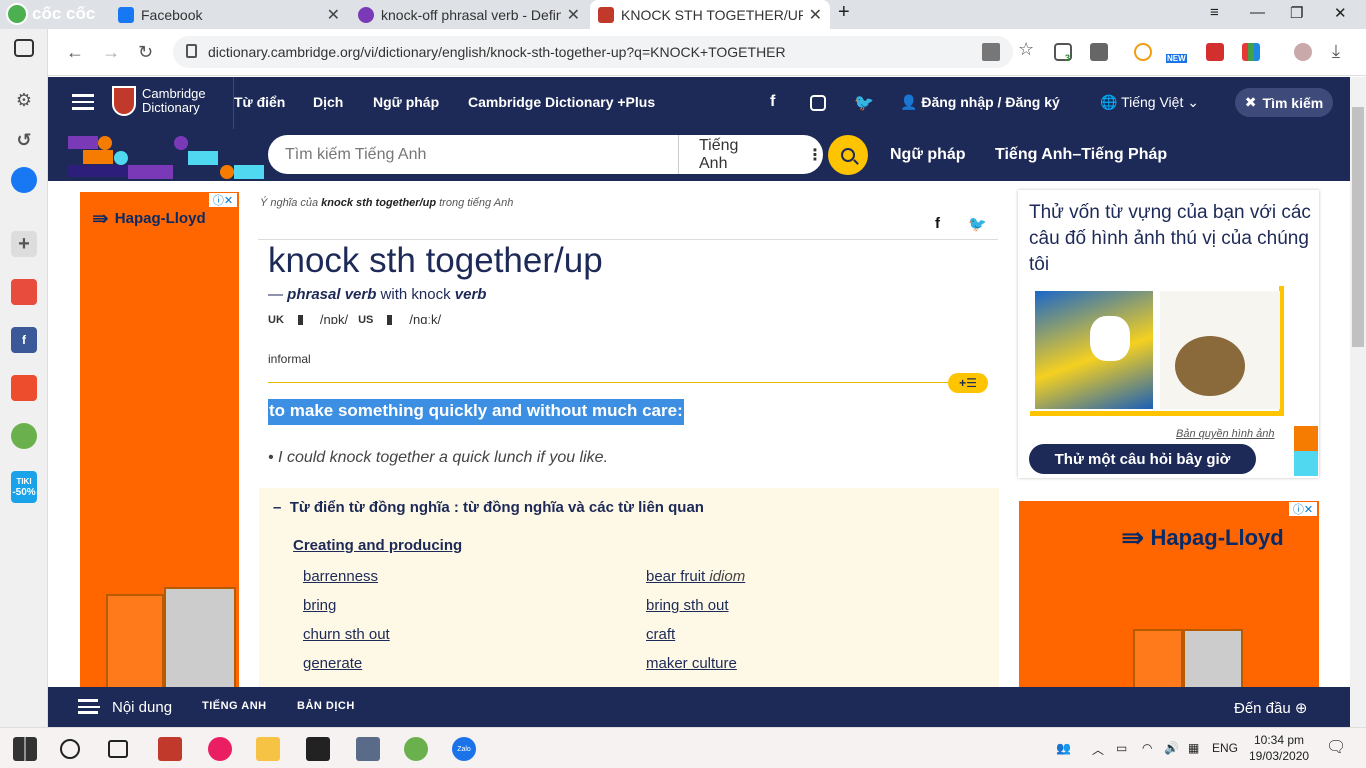  Describe the element at coordinates (326, 706) in the screenshot. I see `translation-tab: BẢN DỊCH` at that location.